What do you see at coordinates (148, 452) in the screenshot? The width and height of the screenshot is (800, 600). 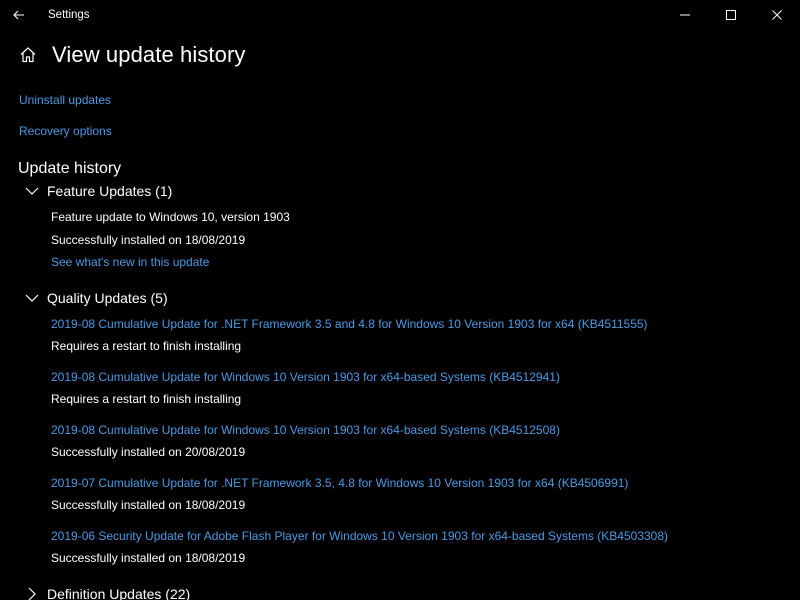 I see `quality-update-status: Successfully installed on 20/08/2019` at bounding box center [148, 452].